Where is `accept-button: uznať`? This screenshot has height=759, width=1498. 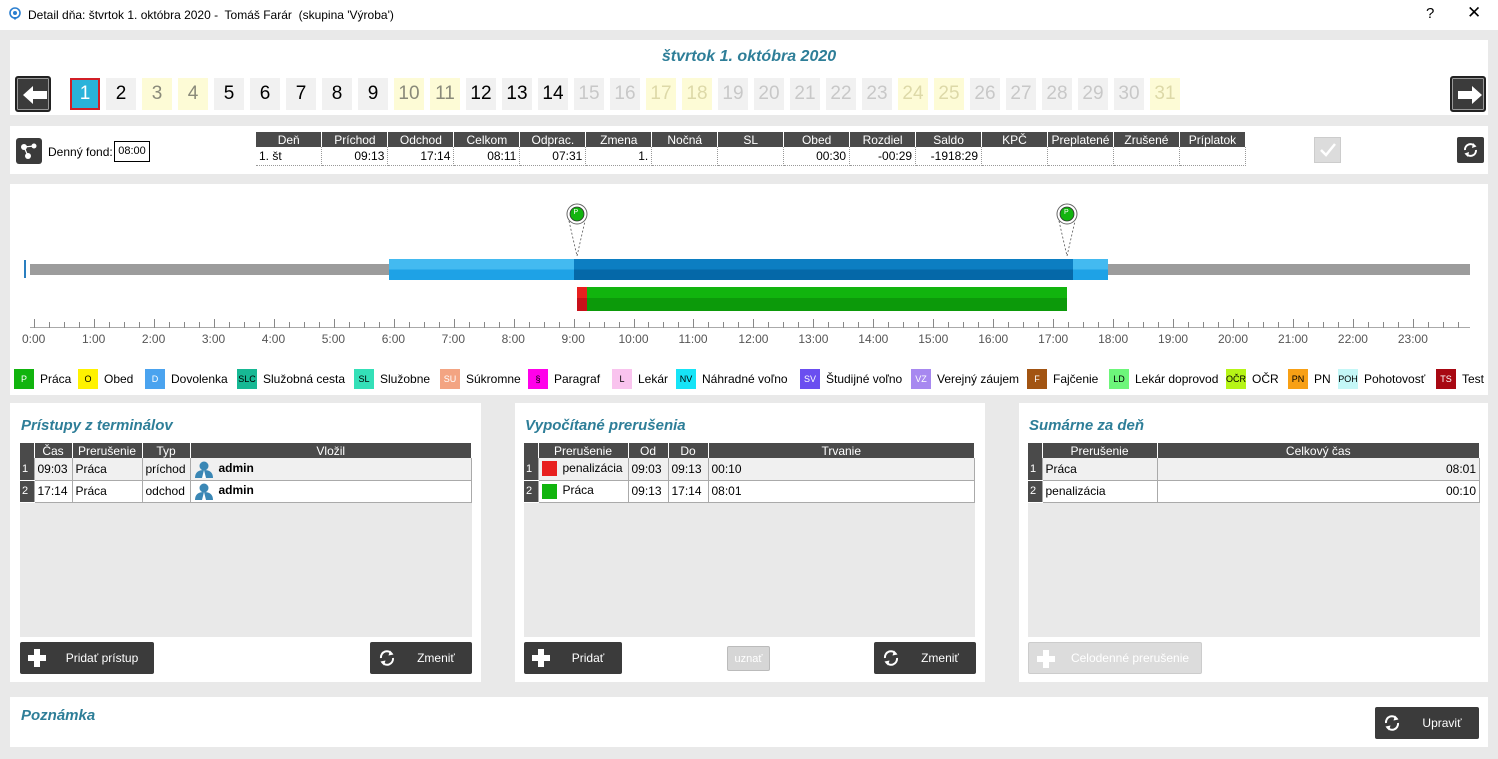 accept-button: uznať is located at coordinates (748, 658).